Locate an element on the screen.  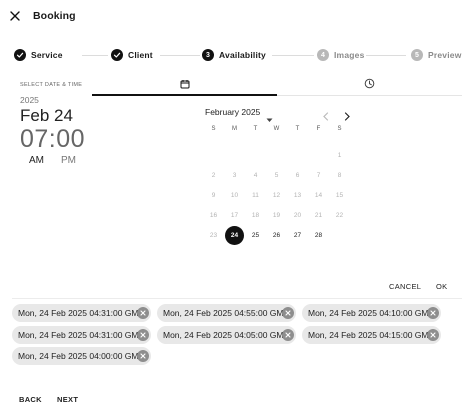
picker-tabs is located at coordinates (277, 84).